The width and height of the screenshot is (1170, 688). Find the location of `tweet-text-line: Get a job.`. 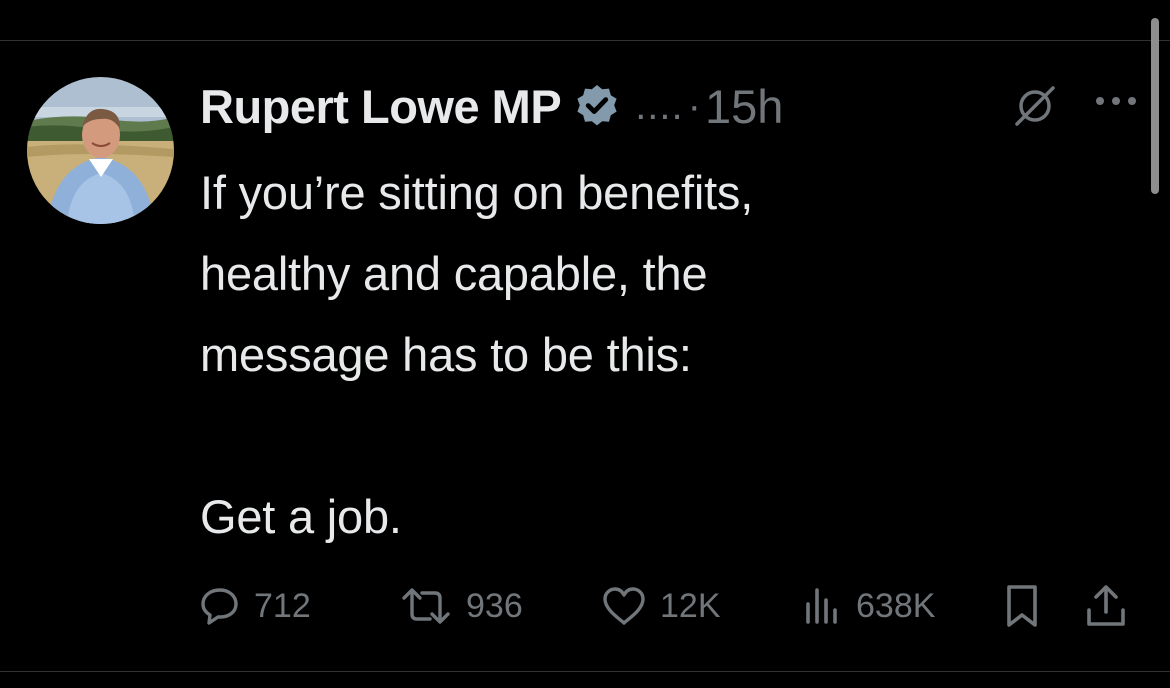

tweet-text-line: Get a job. is located at coordinates (301, 516).